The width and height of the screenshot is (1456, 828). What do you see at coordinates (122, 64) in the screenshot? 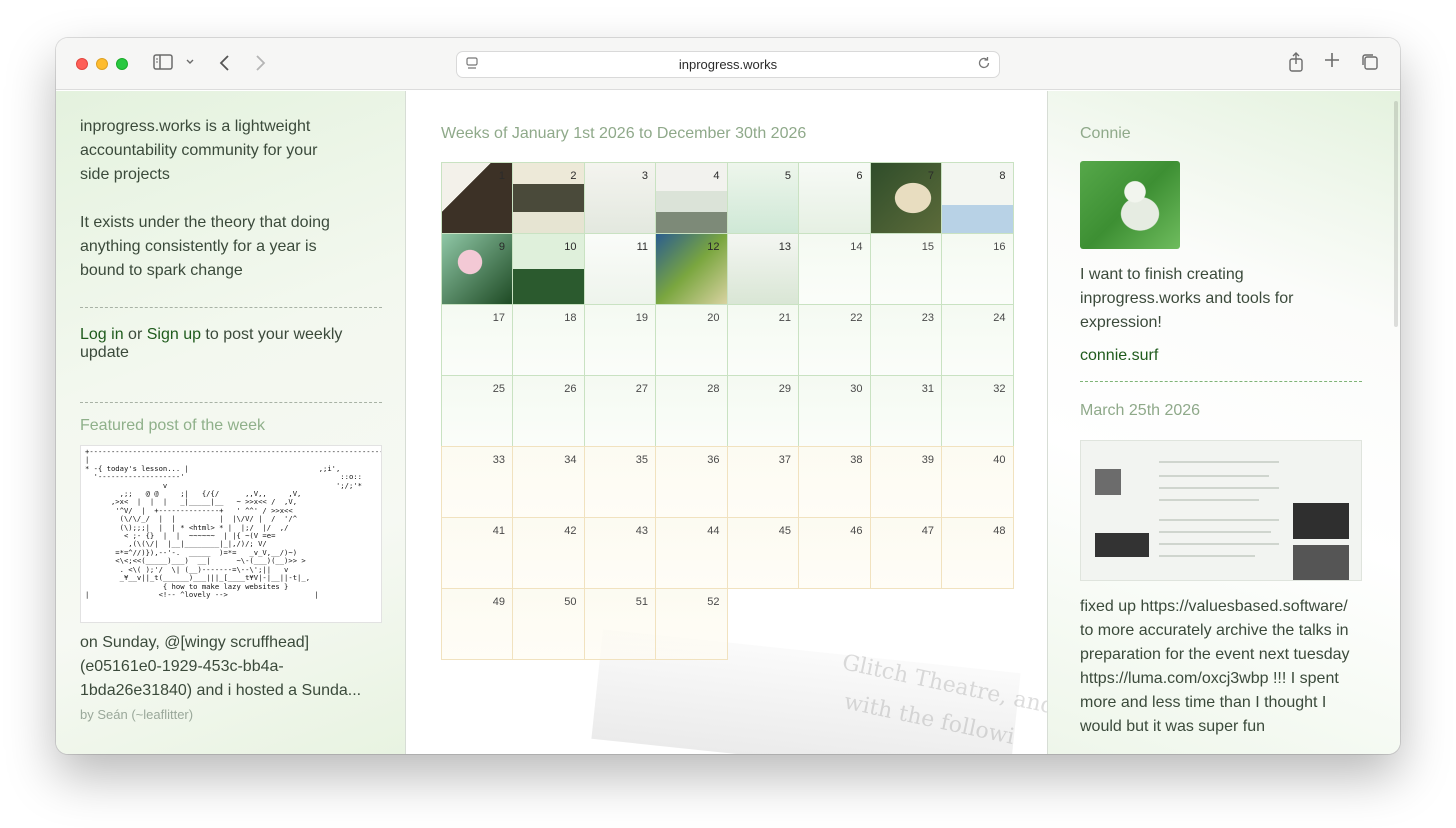
I see `zoom-window-button` at bounding box center [122, 64].